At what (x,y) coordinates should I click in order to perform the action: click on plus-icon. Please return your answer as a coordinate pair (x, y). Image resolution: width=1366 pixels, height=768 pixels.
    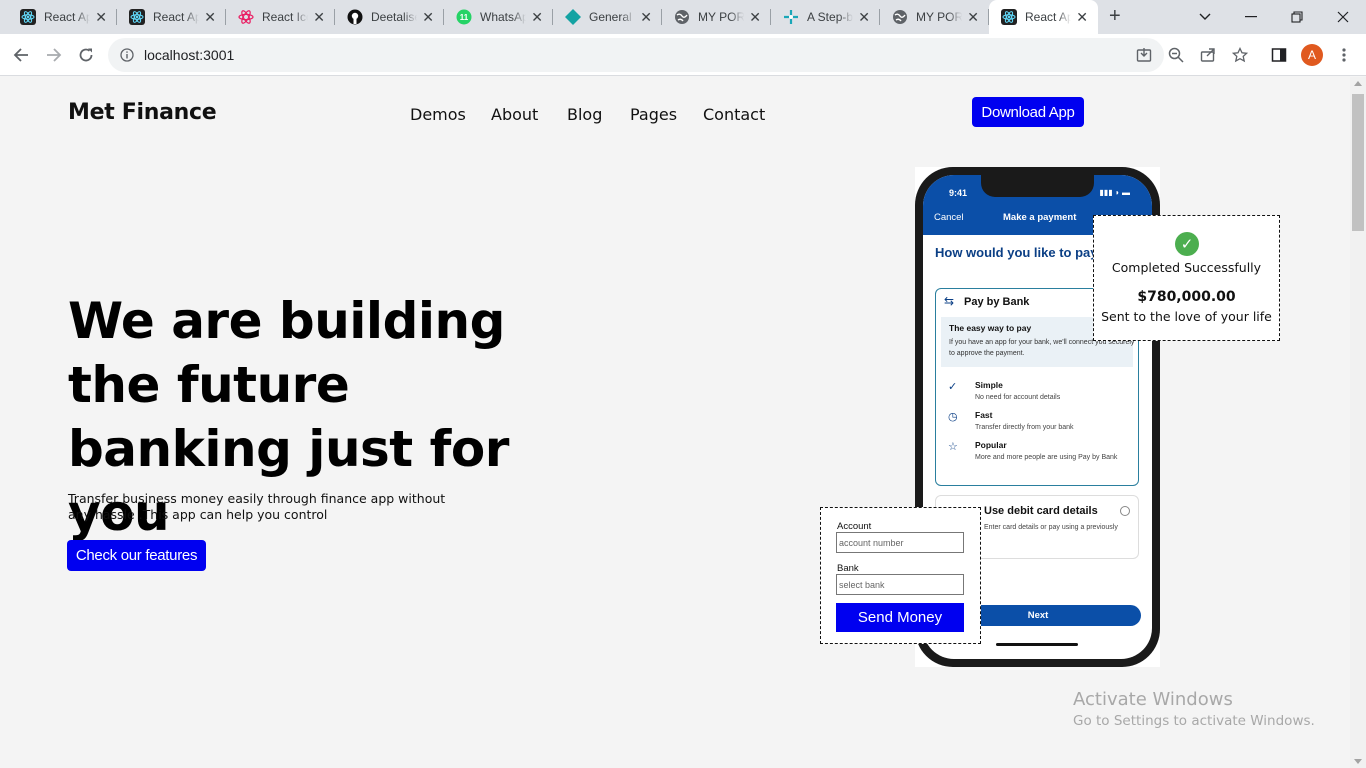
    Looking at the image, I should click on (791, 17).